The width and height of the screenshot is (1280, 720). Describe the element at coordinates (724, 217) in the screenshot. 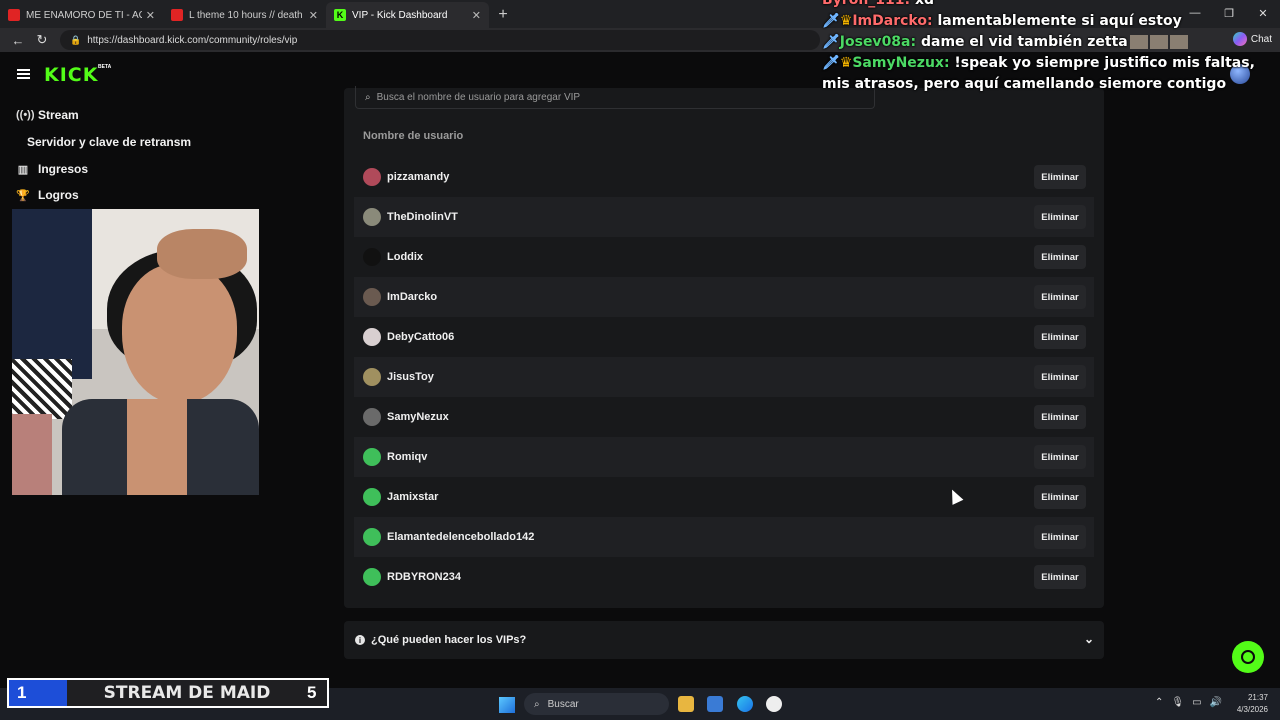

I see `vip-user-row: TheDinolinVT Eliminar` at that location.